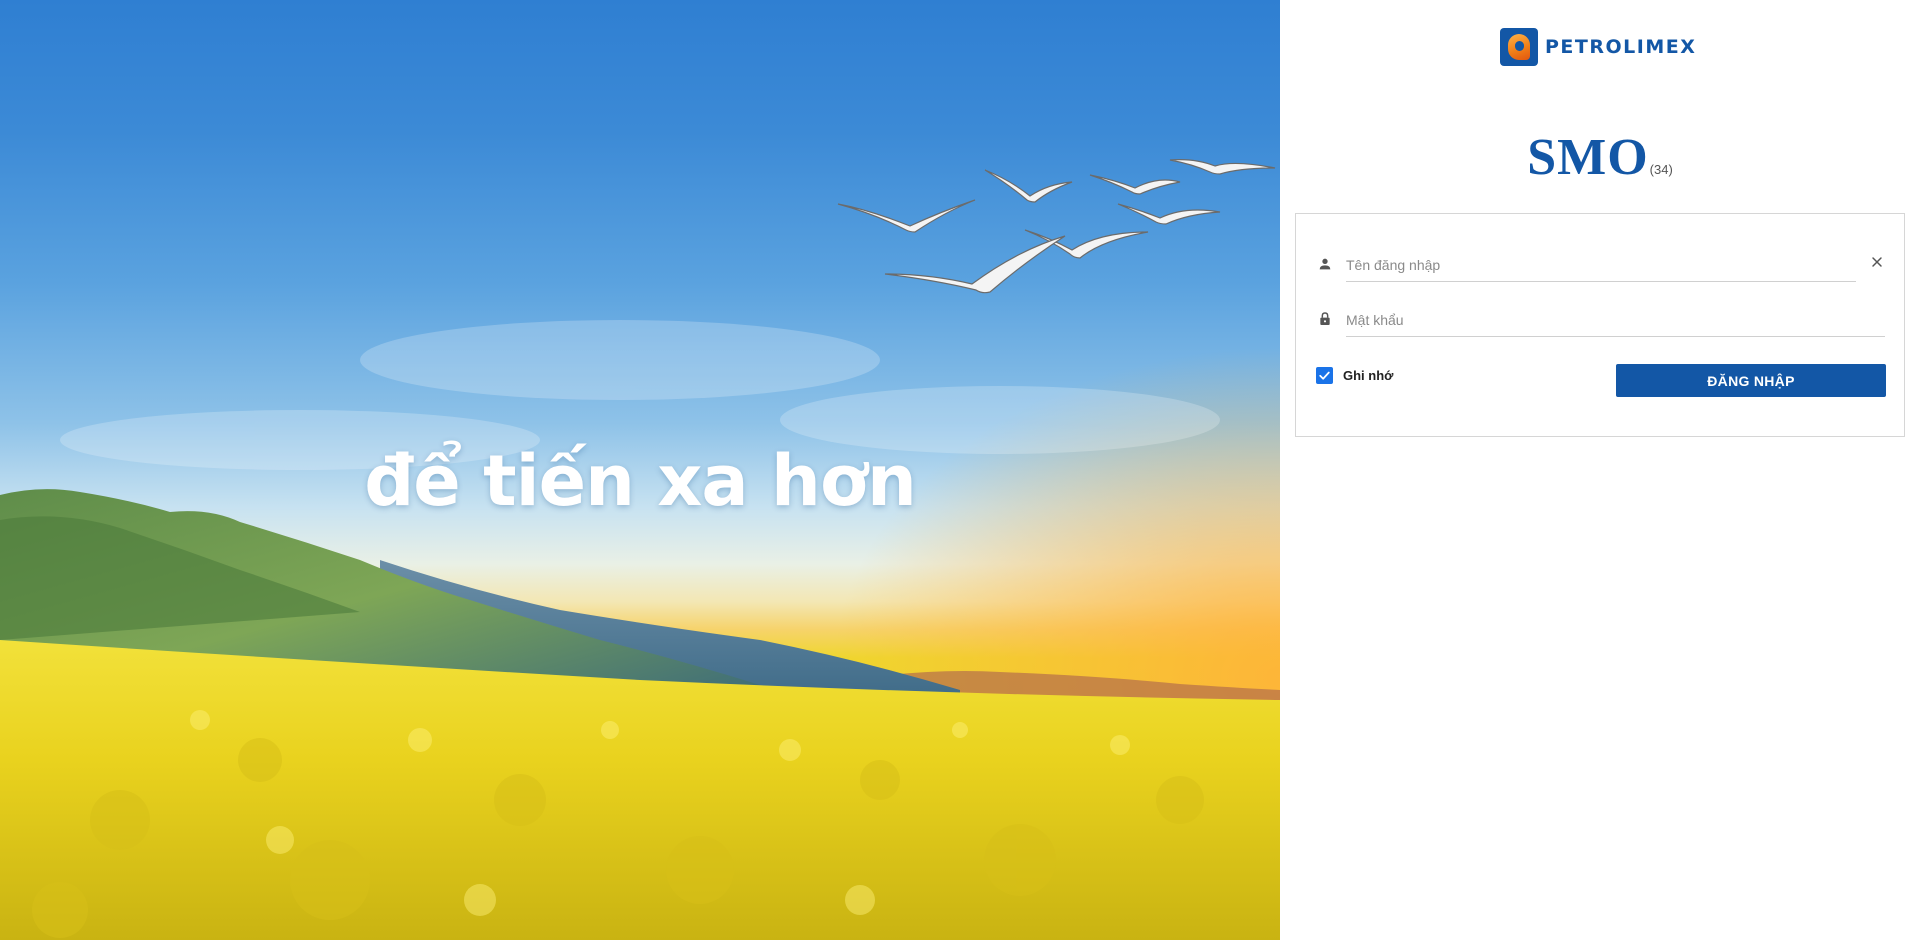  I want to click on user-icon, so click(1325, 264).